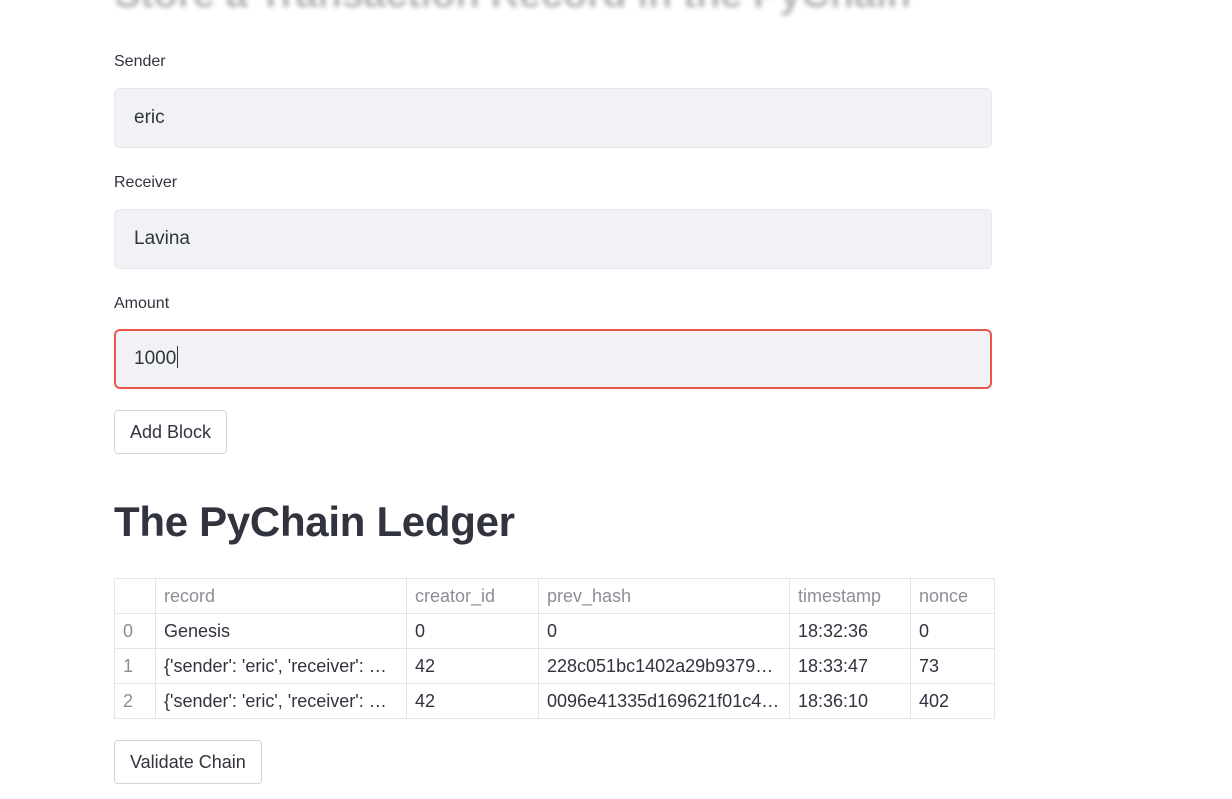  What do you see at coordinates (664, 596) in the screenshot?
I see `column-header-prev-hash: prev_hash` at bounding box center [664, 596].